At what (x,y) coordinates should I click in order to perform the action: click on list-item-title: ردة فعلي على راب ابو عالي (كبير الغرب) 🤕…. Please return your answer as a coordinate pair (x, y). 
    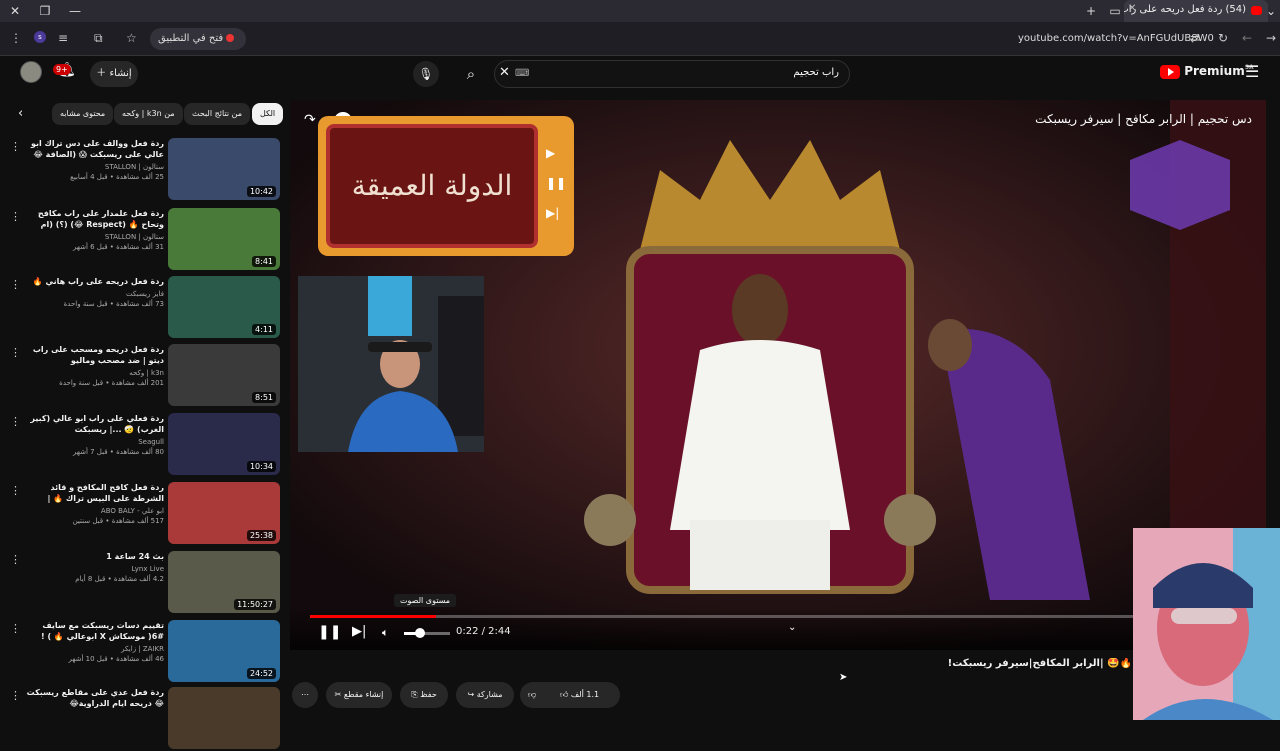
    Looking at the image, I should click on (95, 424).